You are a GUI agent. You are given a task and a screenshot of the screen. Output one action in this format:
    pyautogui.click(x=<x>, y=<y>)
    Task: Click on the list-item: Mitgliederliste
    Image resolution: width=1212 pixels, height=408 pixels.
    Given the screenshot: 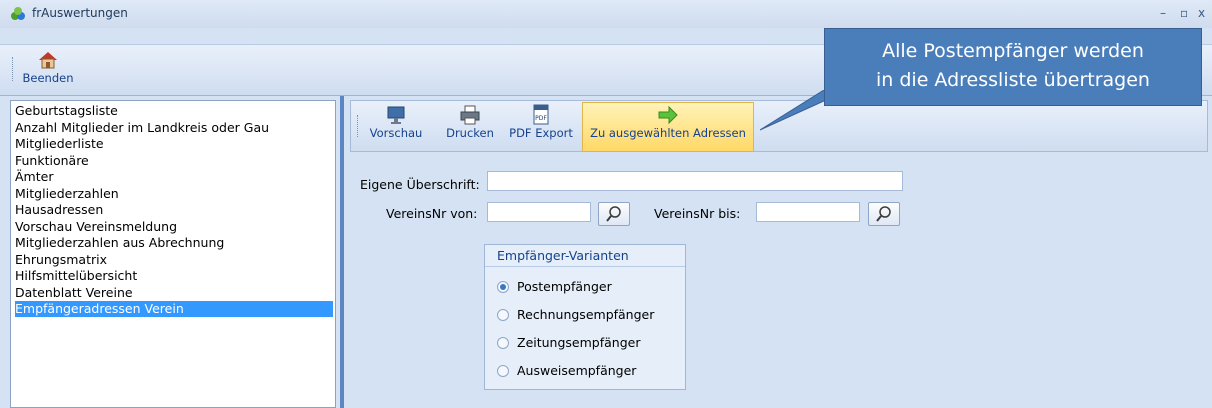 What is the action you would take?
    pyautogui.click(x=174, y=144)
    